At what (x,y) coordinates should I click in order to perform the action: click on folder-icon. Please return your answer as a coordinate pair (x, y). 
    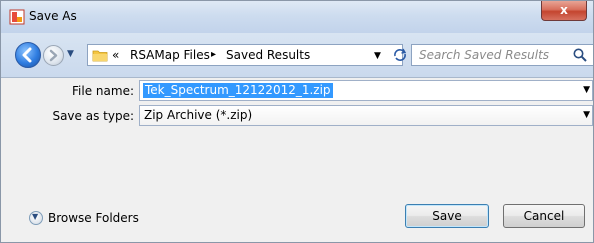
    Looking at the image, I should click on (100, 56).